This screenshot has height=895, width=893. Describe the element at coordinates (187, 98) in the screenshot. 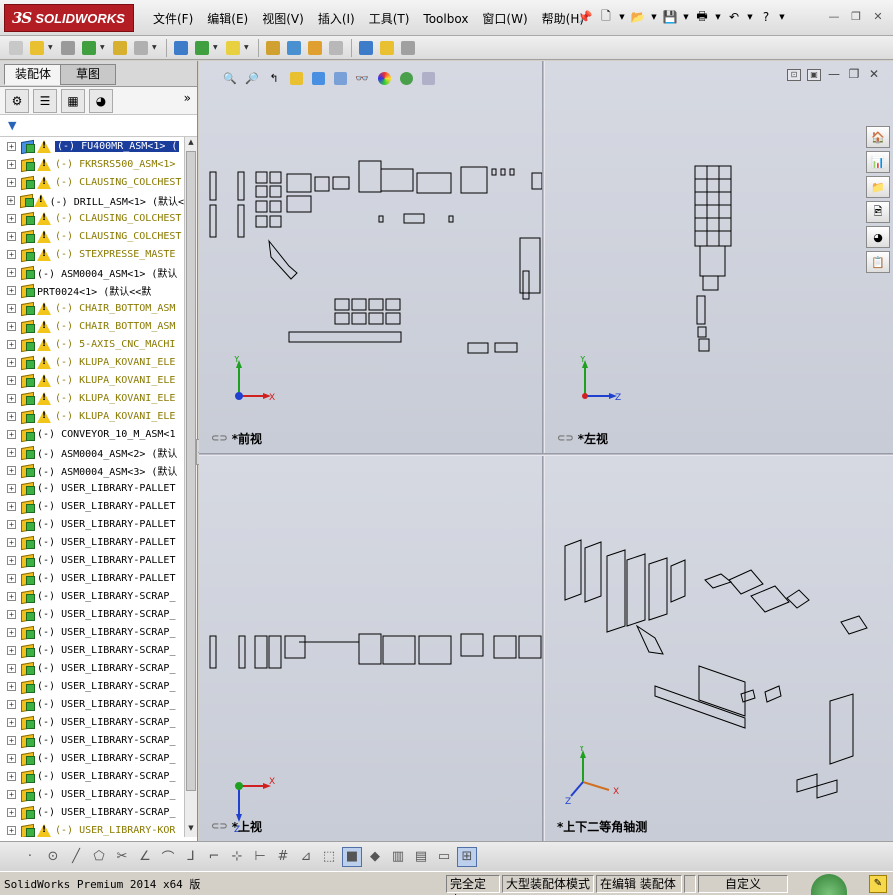

I see `expand-panel-icon: »` at that location.